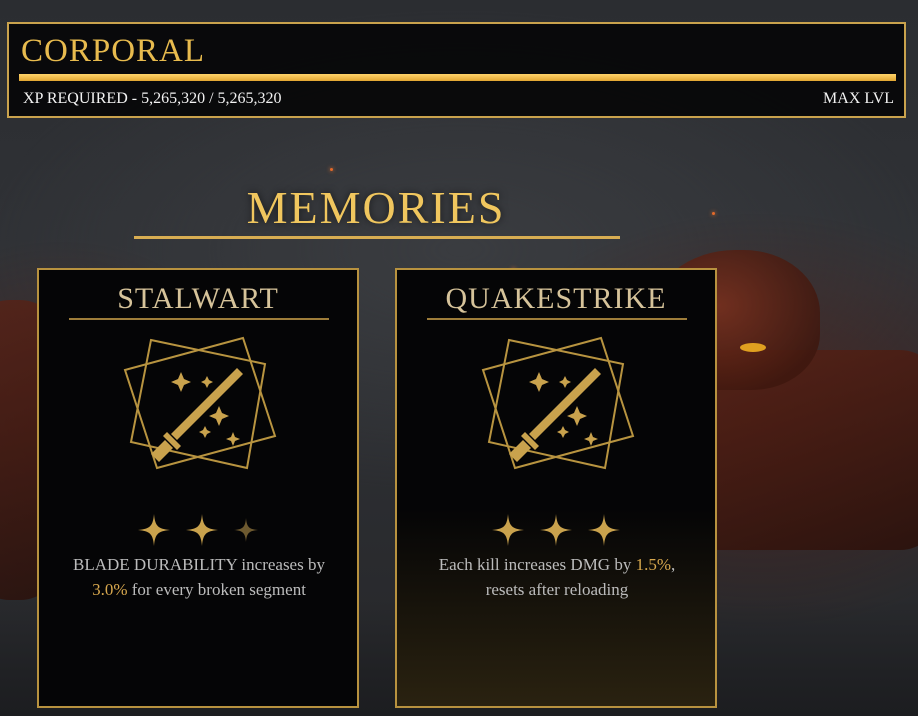 The width and height of the screenshot is (918, 716). Describe the element at coordinates (653, 564) in the screenshot. I see `description-value: 1.5%` at that location.